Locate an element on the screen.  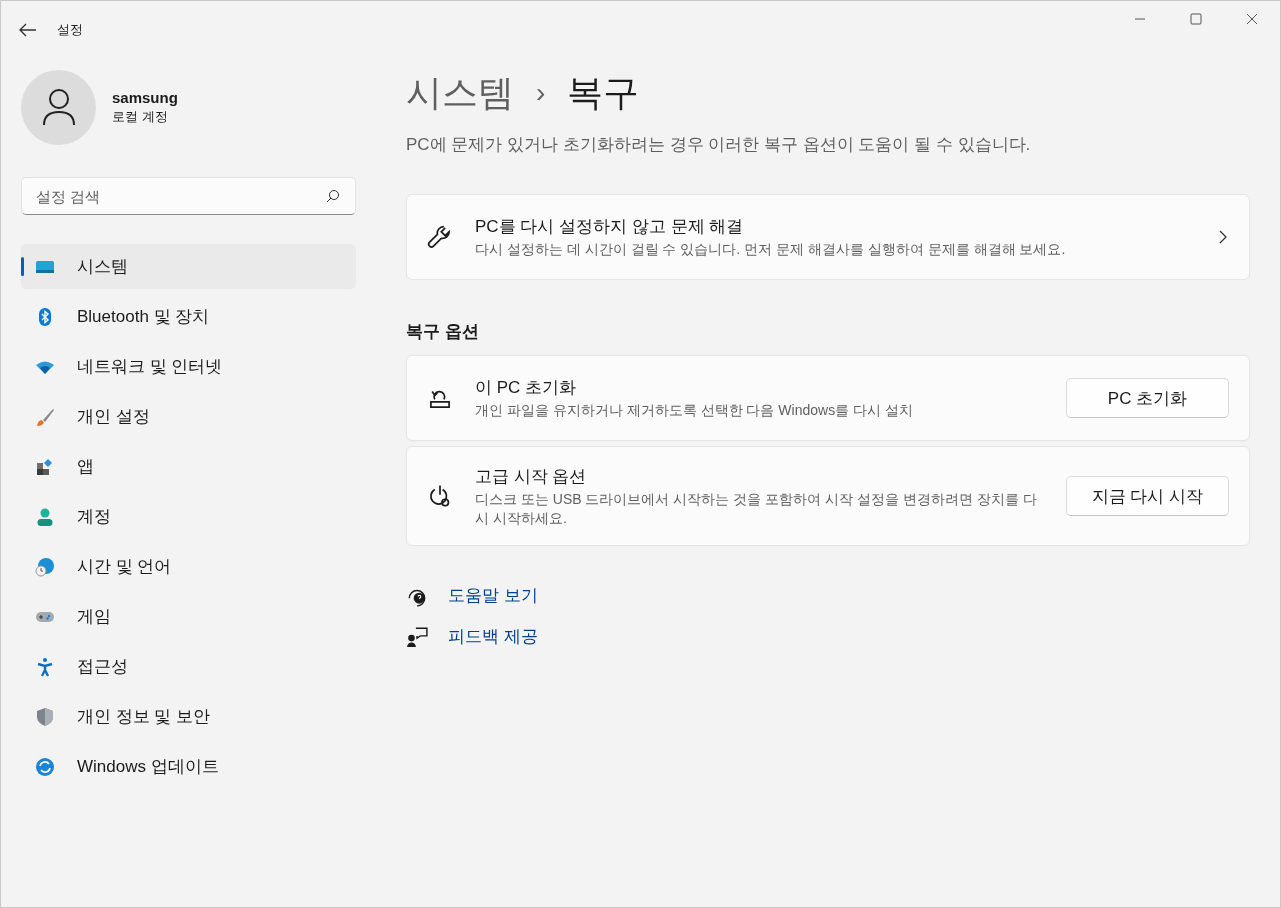
wrench-icon is located at coordinates (440, 237).